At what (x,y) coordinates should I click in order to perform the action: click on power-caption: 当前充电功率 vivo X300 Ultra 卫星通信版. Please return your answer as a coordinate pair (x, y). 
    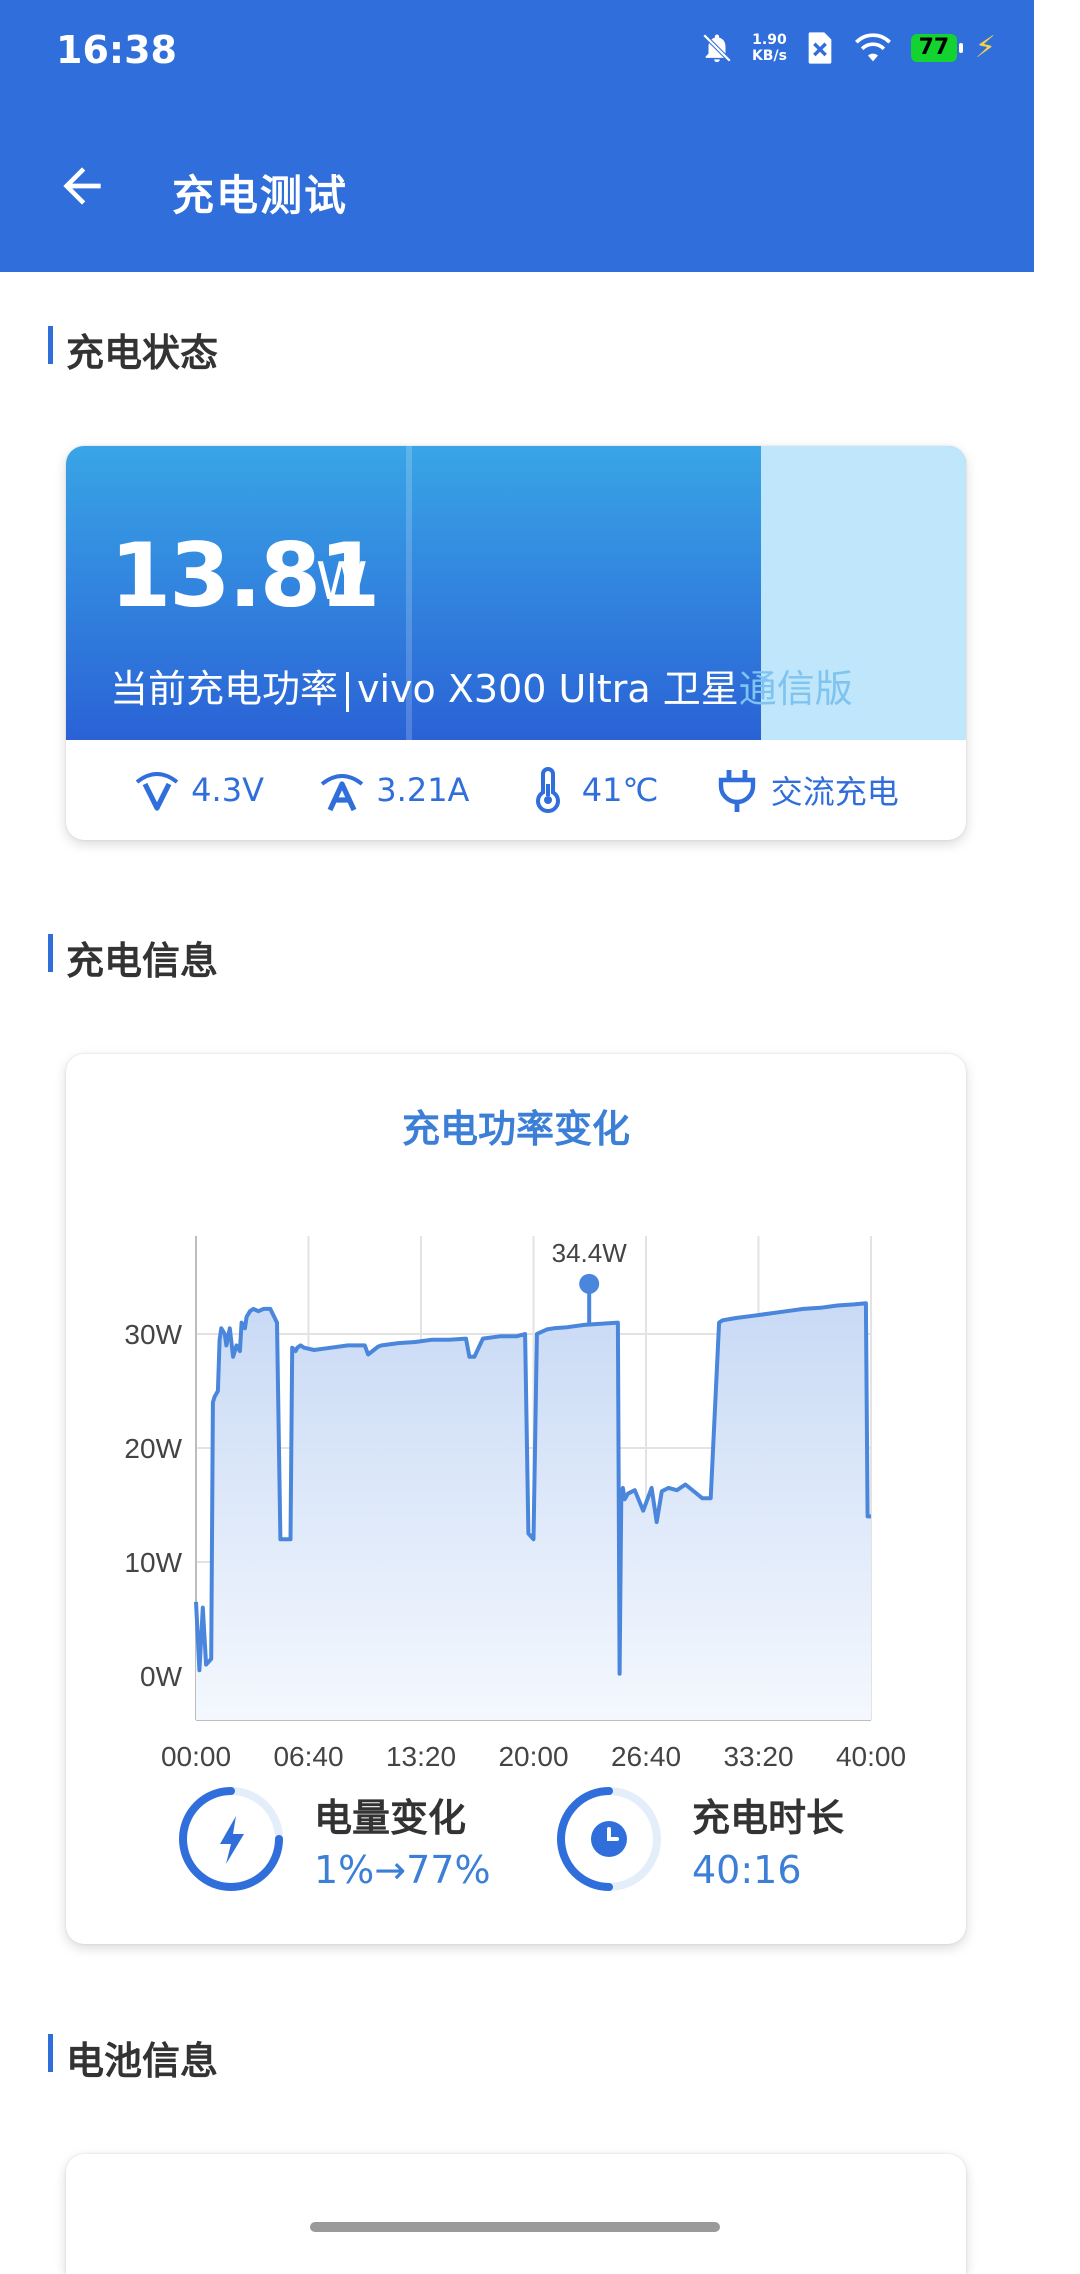
    Looking at the image, I should click on (481, 685).